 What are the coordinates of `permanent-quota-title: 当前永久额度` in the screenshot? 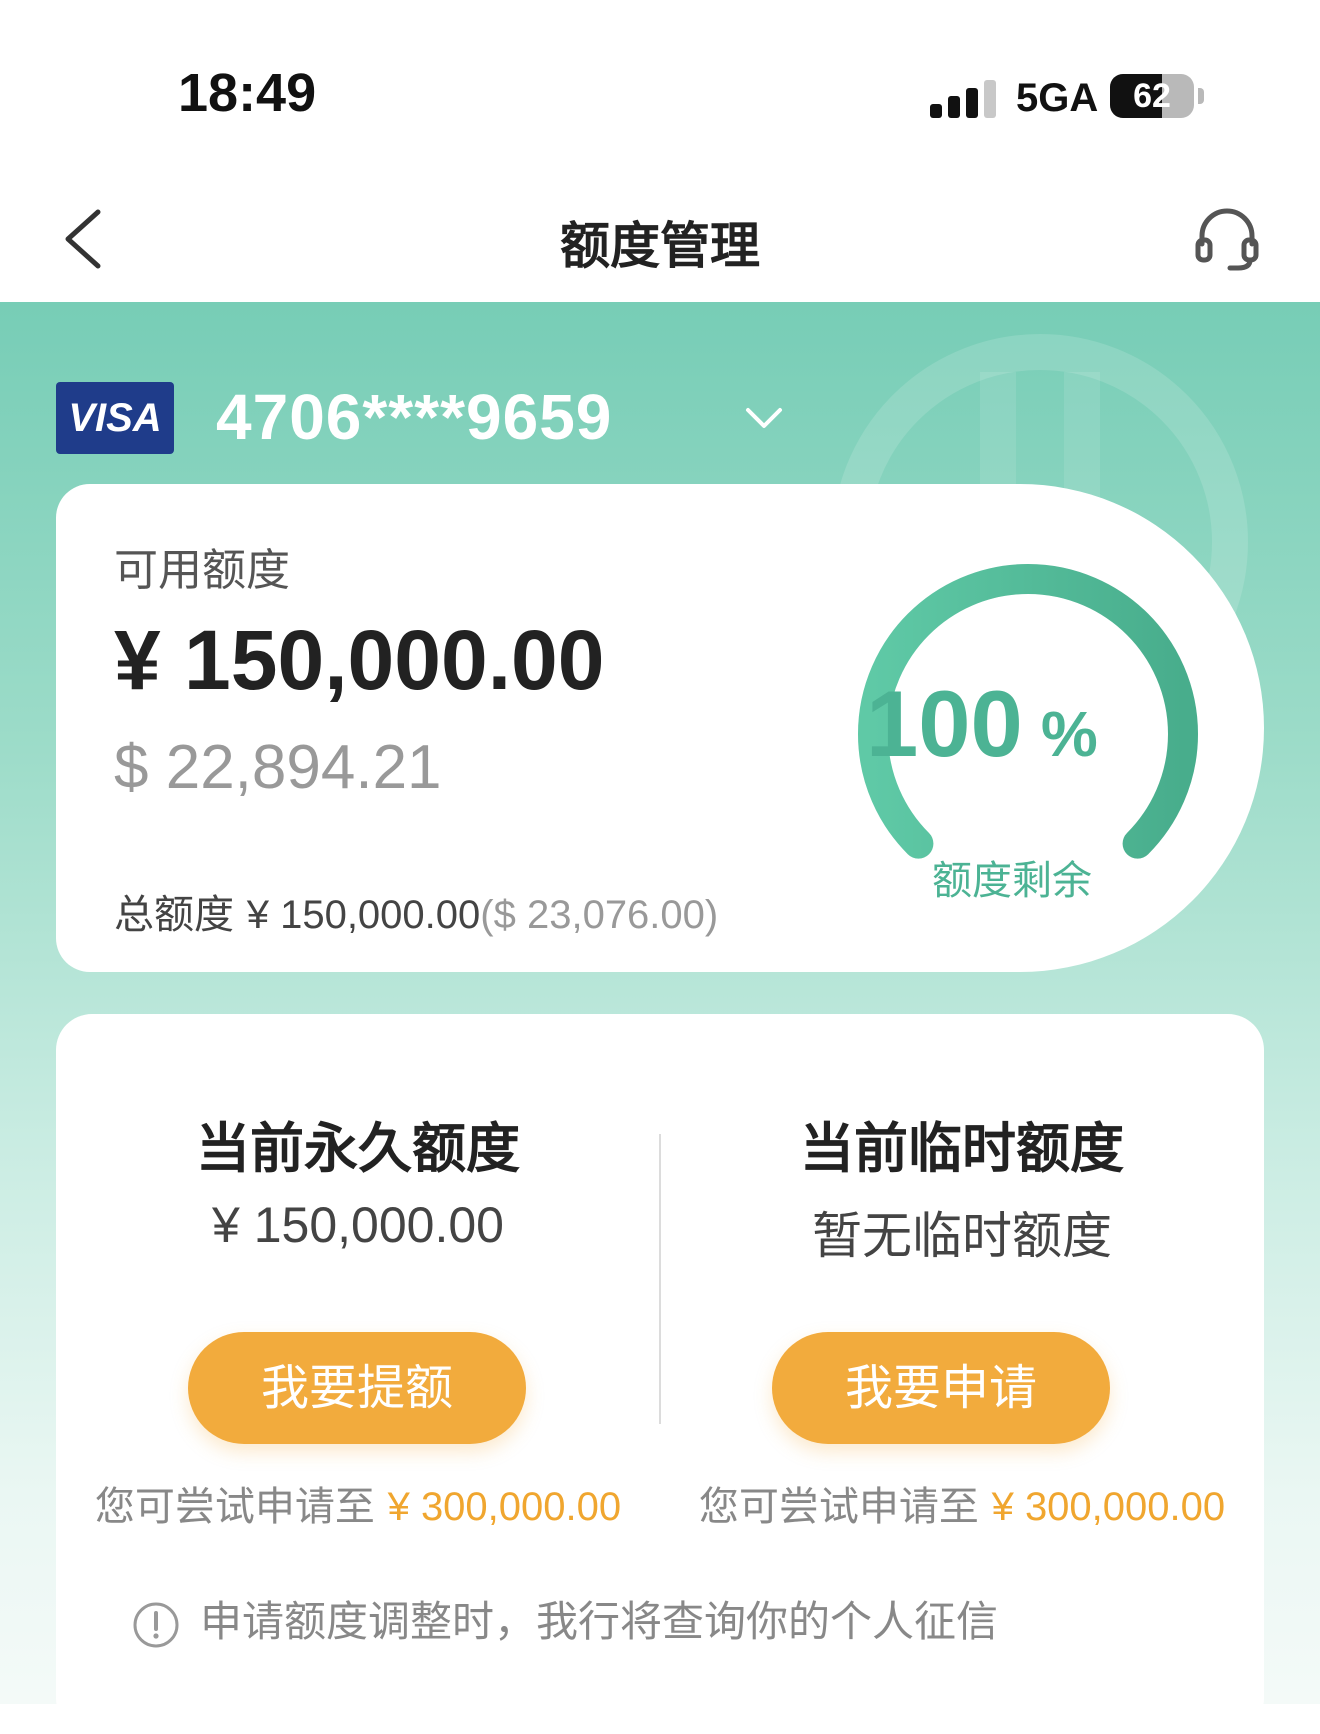 It's located at (358, 1148).